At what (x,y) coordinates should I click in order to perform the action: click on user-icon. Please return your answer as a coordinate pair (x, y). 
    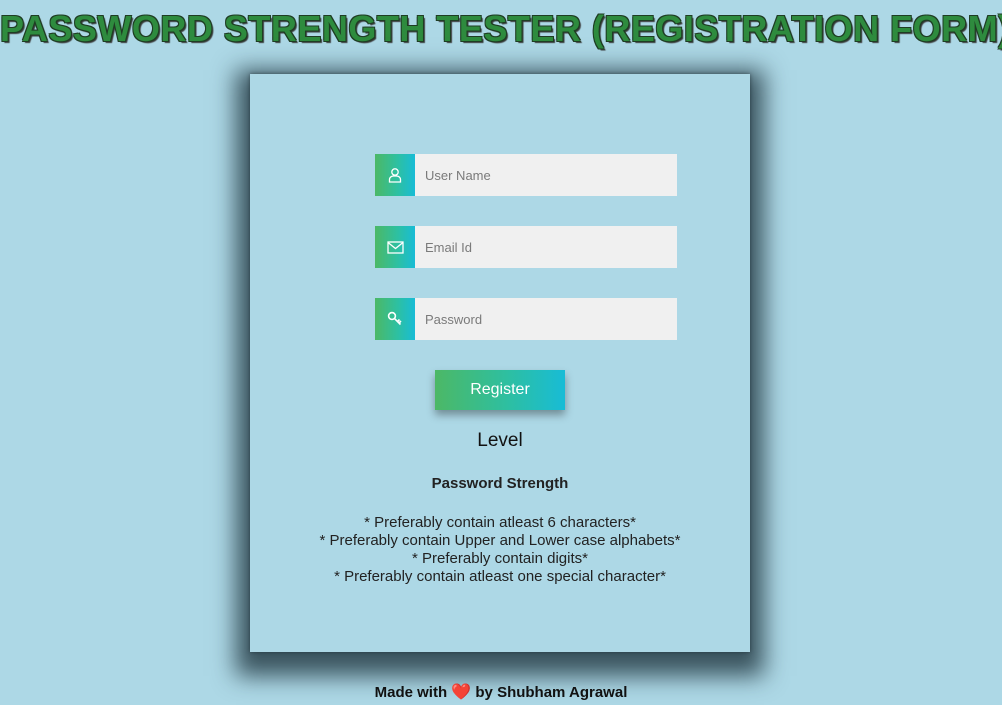
    Looking at the image, I should click on (395, 175).